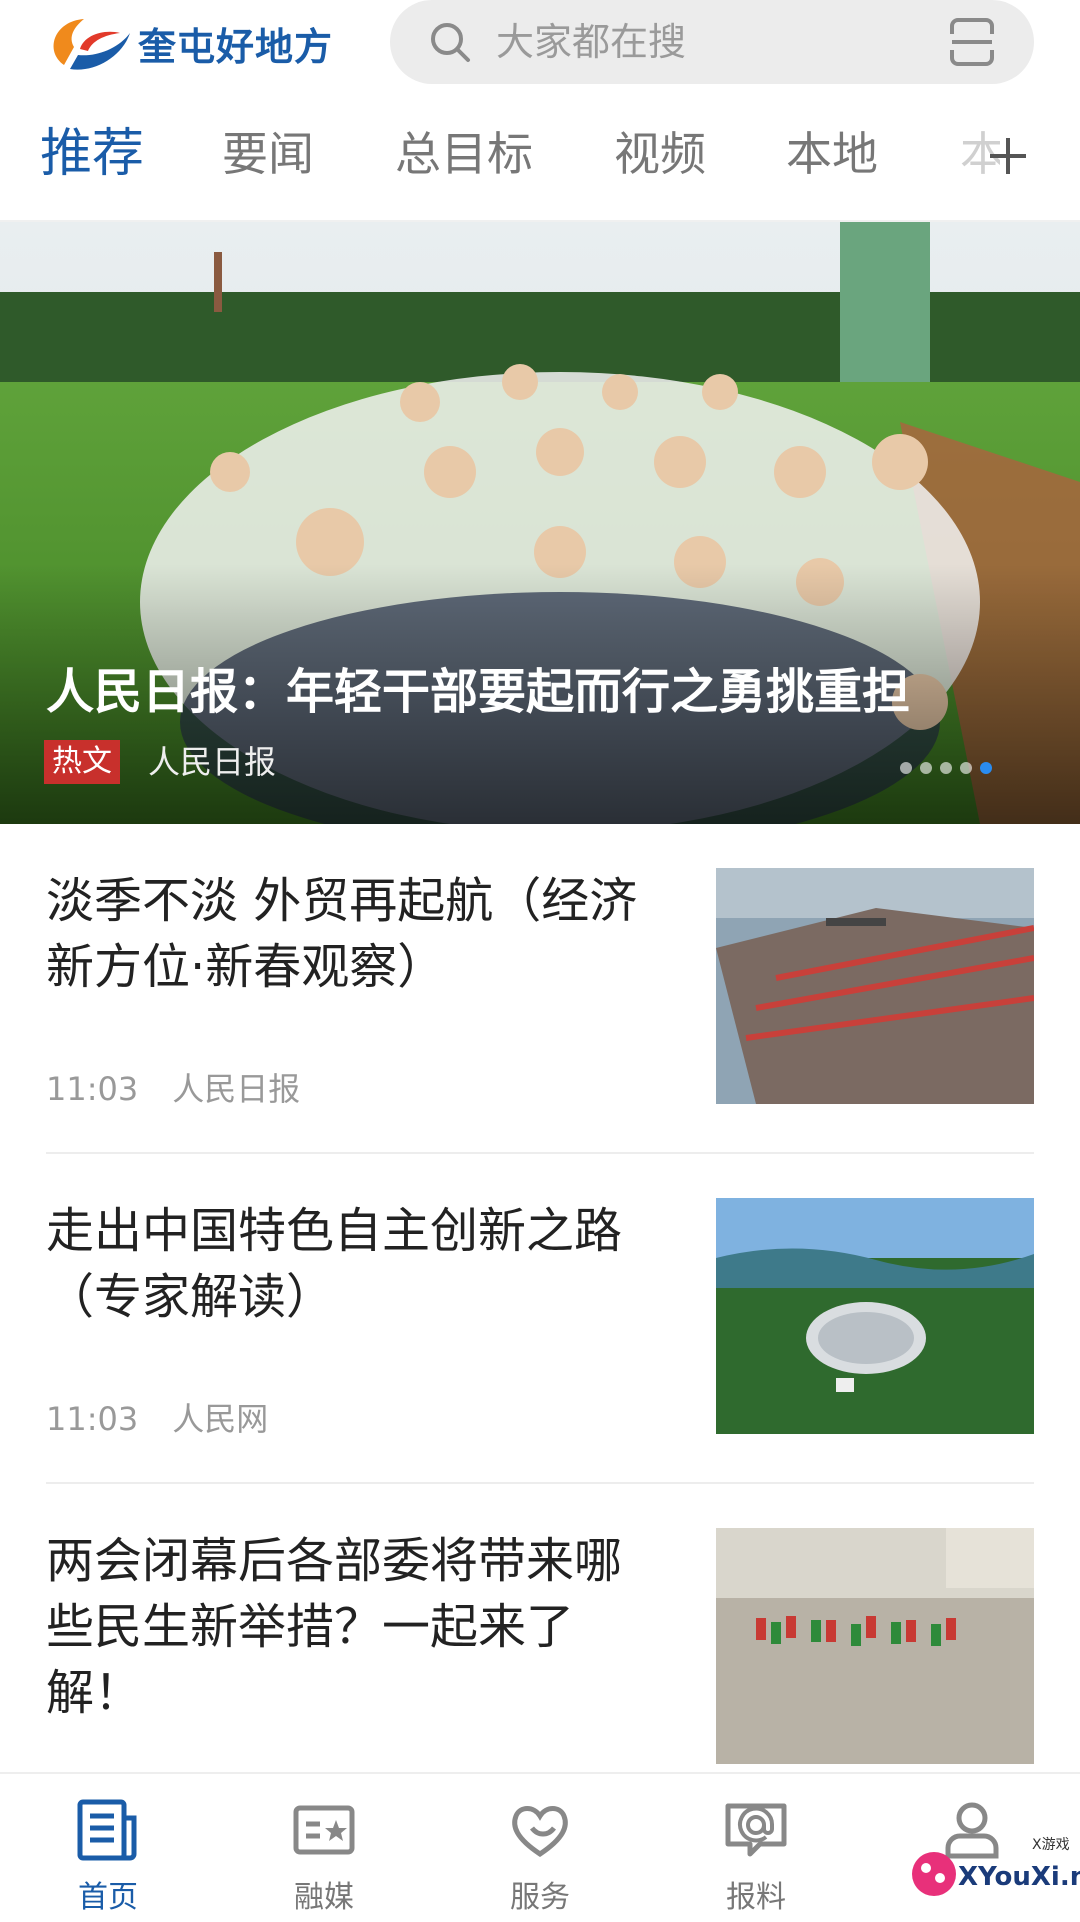  I want to click on news-item: 两会闭幕后各部委将带来哪些民生新举措？一起来了解！, so click(540, 1648).